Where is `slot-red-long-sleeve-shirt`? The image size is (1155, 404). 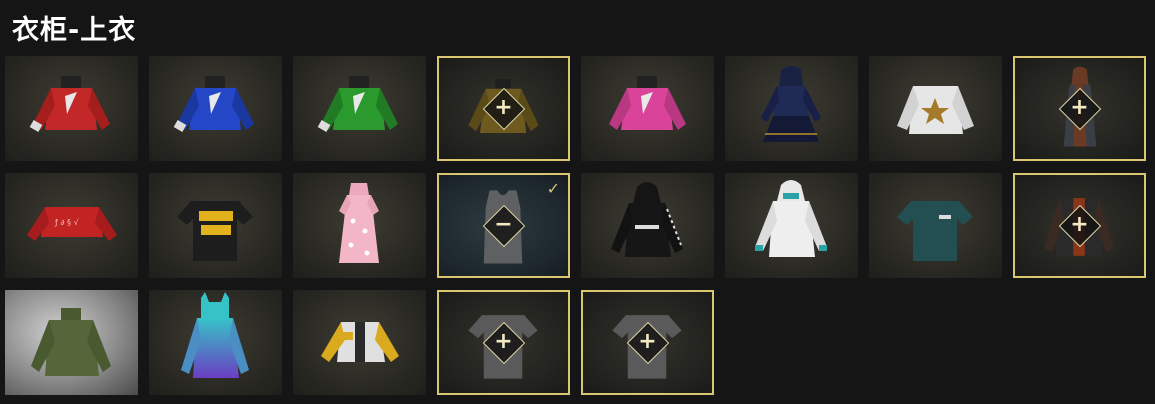
slot-red-long-sleeve-shirt is located at coordinates (71, 108).